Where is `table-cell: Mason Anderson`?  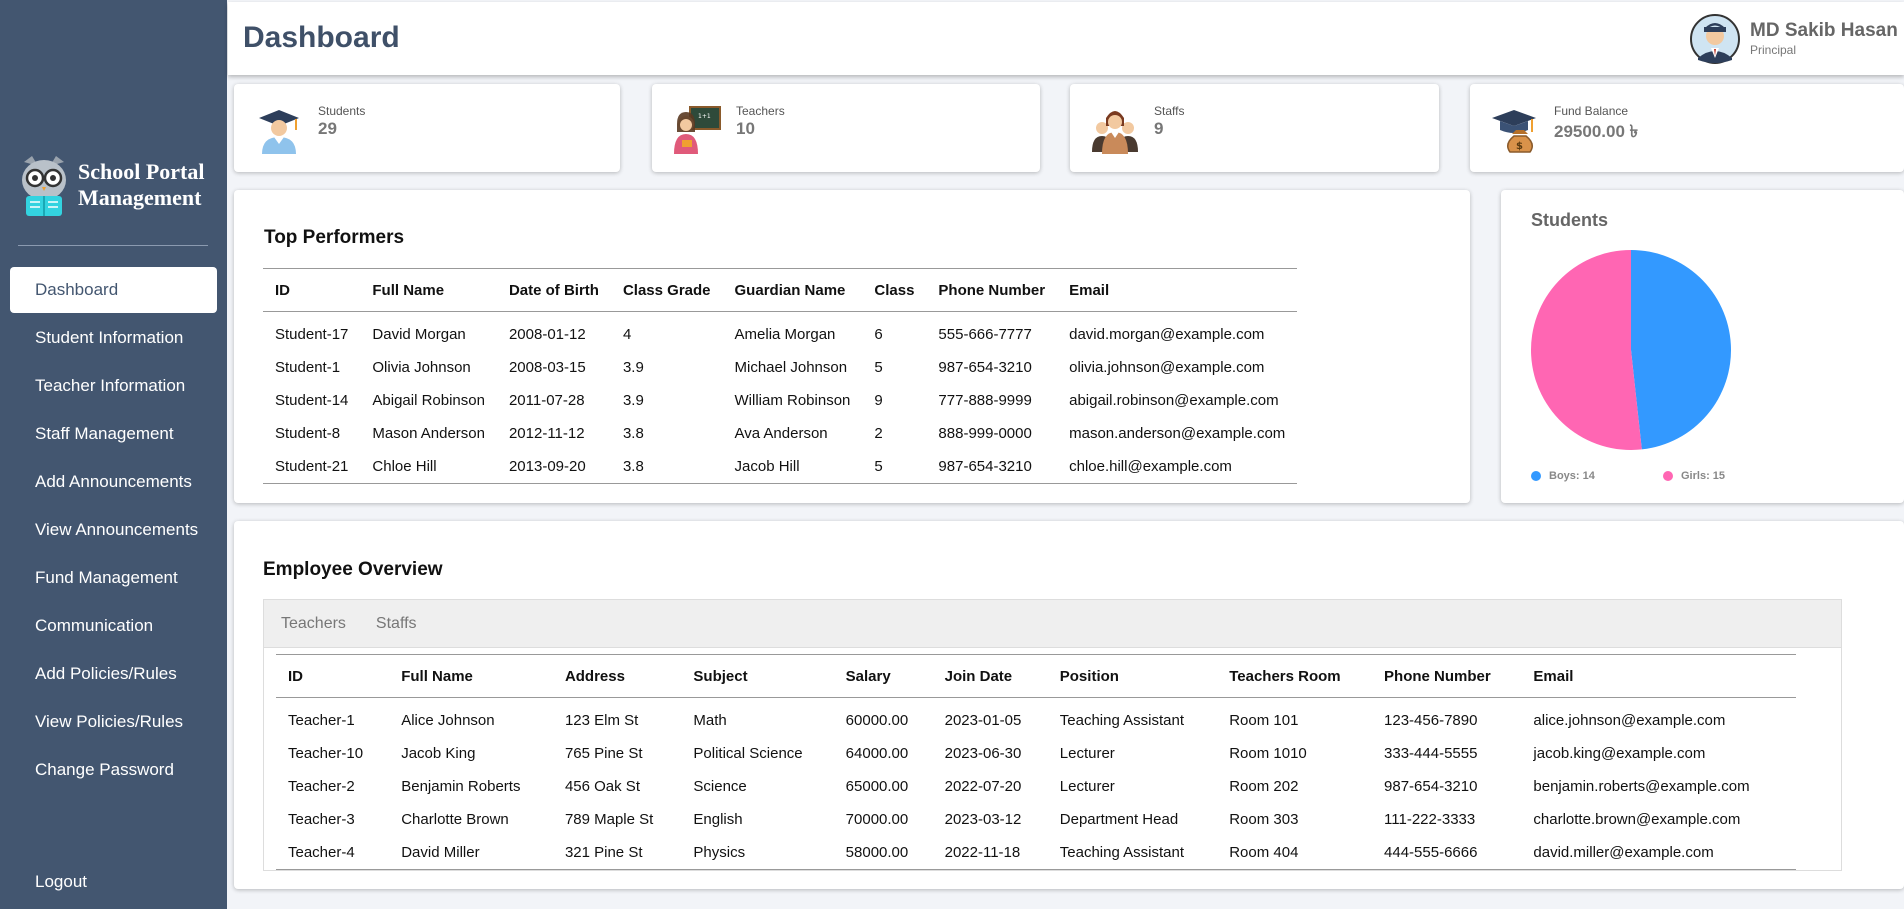 table-cell: Mason Anderson is located at coordinates (428, 433).